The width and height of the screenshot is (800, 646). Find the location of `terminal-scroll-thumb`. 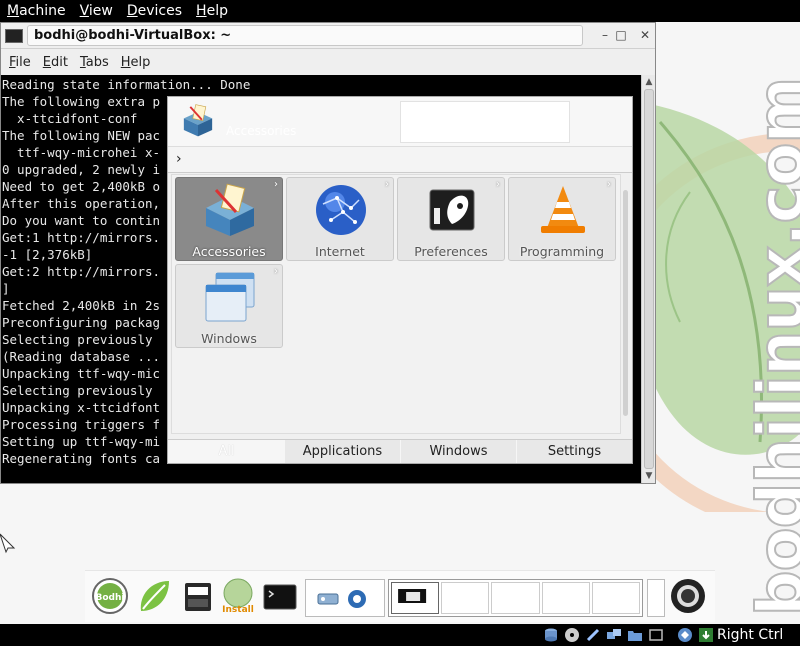

terminal-scroll-thumb is located at coordinates (649, 279).